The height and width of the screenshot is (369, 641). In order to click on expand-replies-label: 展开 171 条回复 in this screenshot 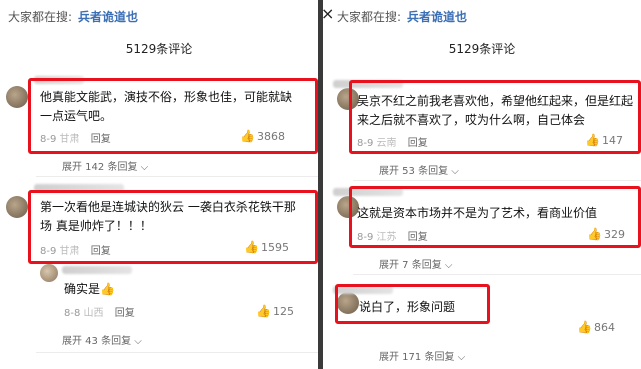, I will do `click(417, 357)`.